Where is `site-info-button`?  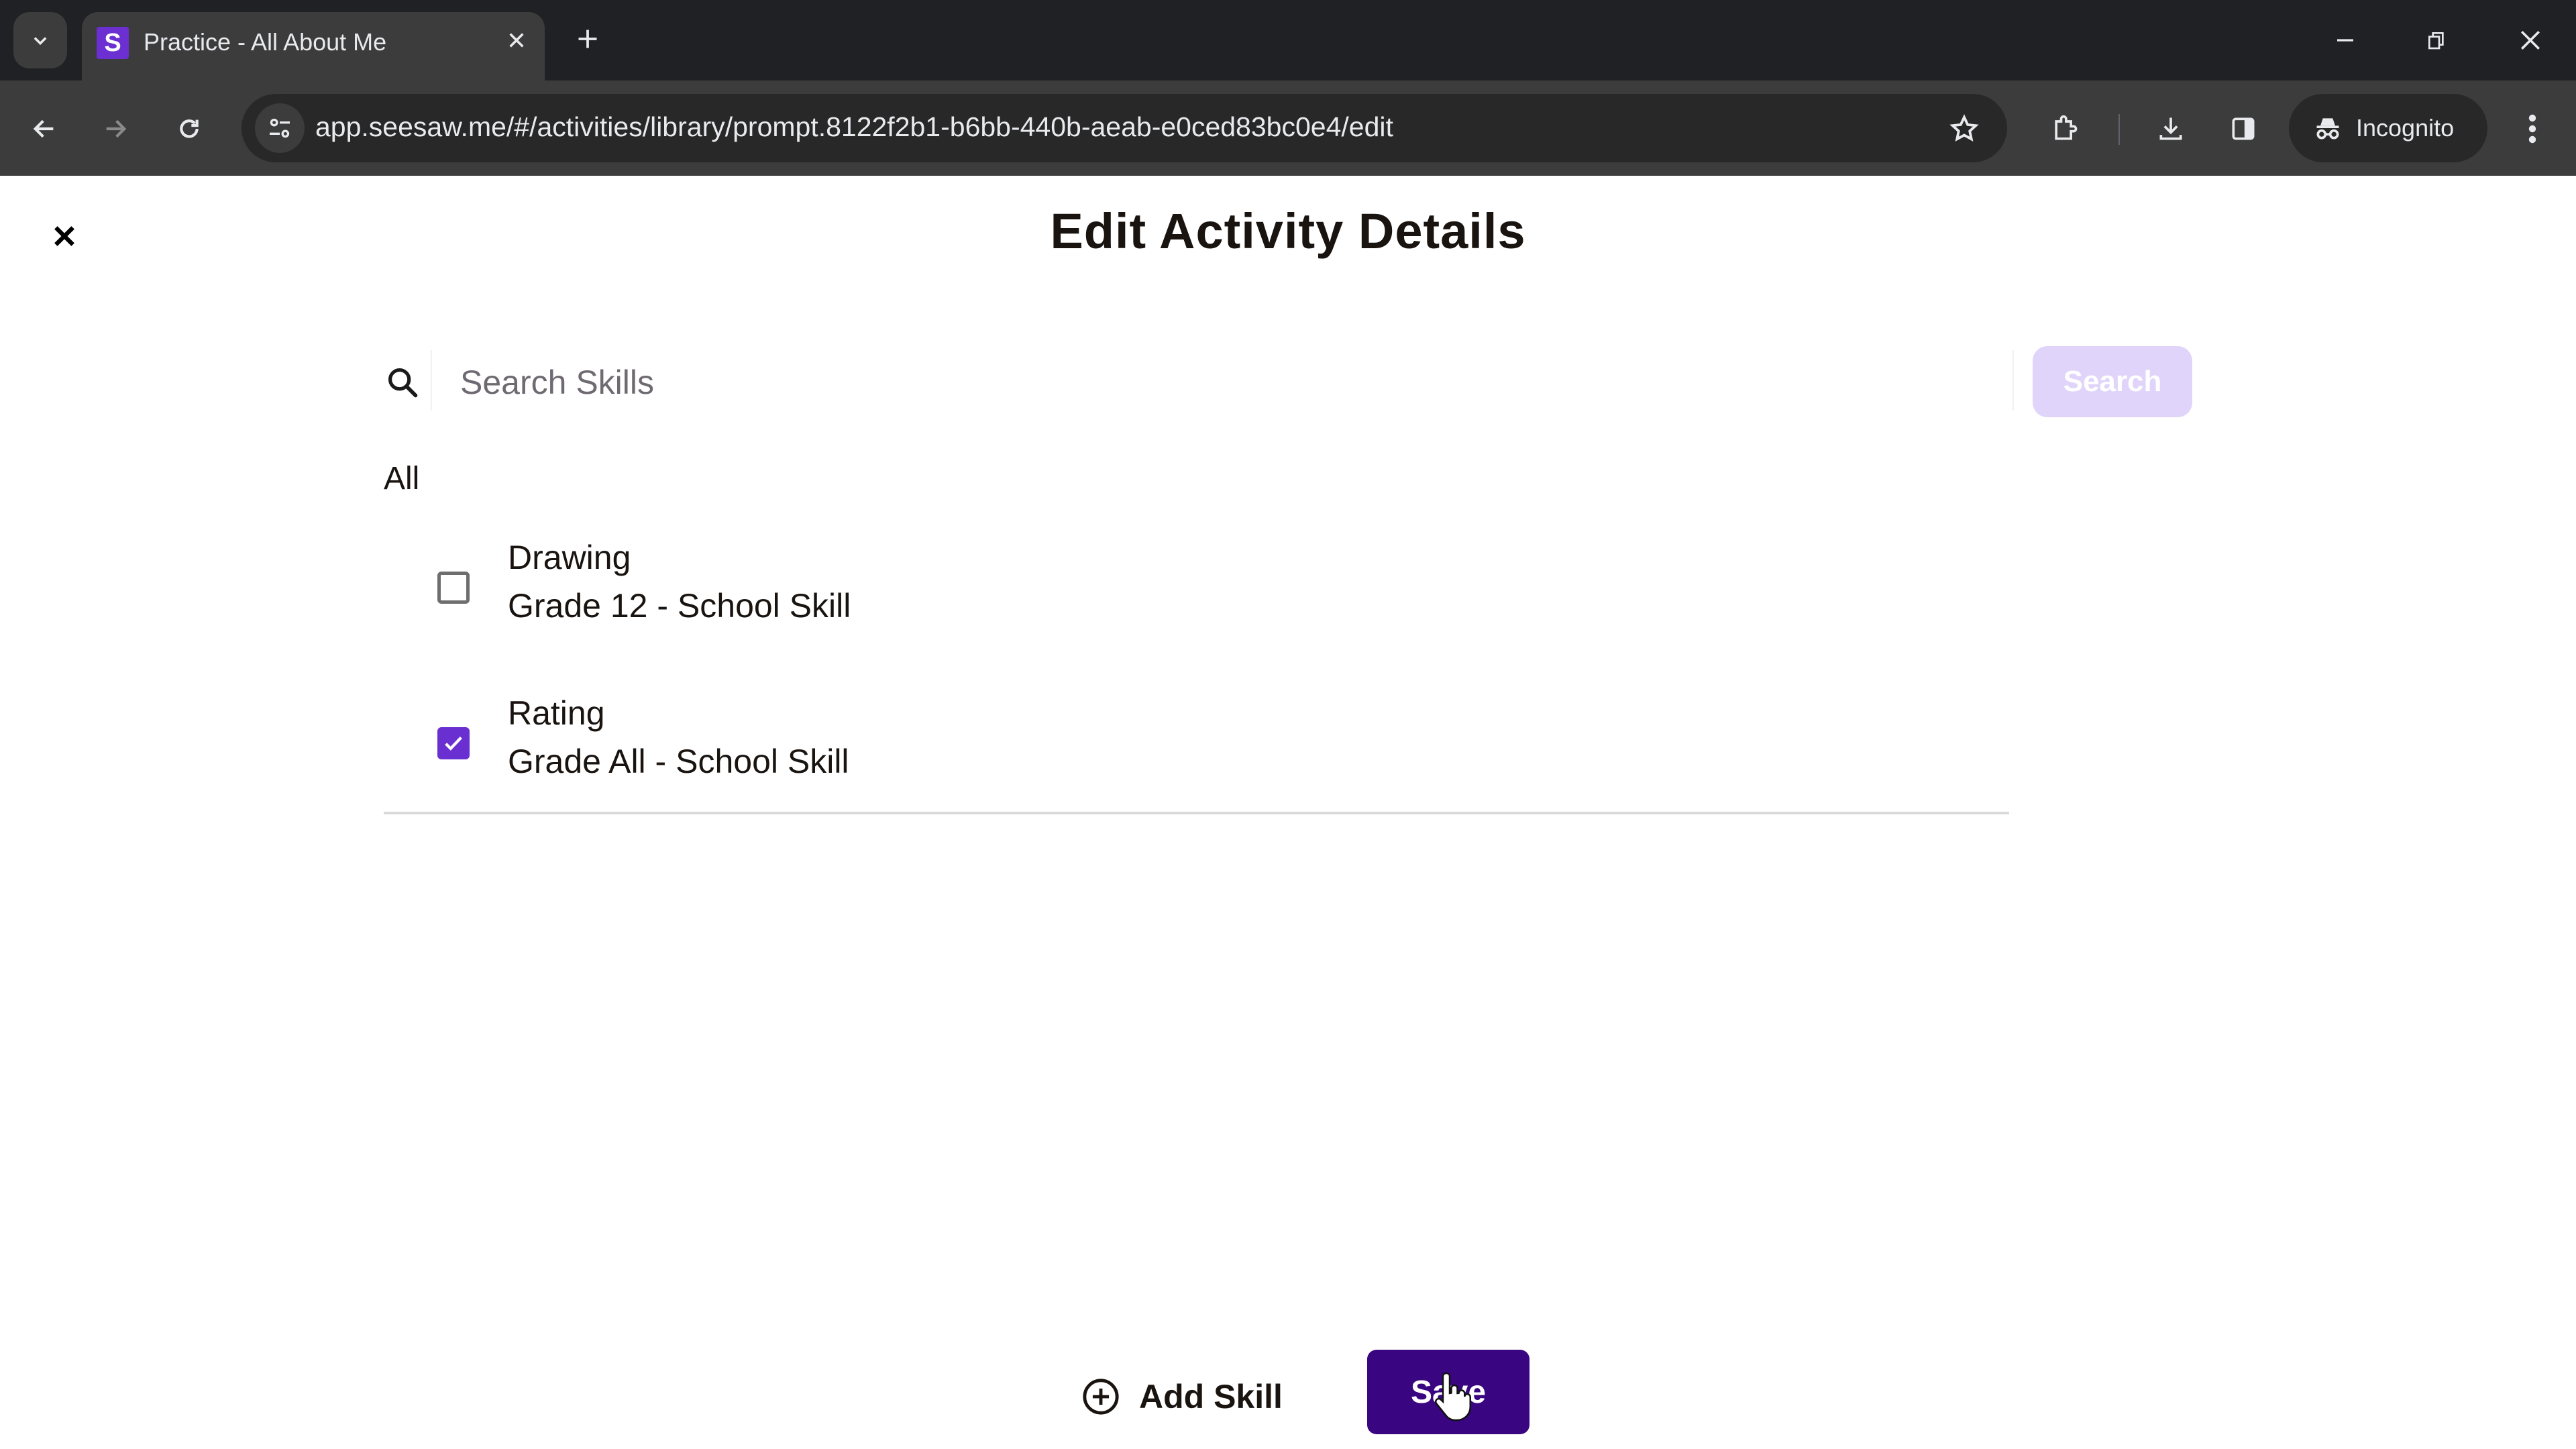
site-info-button is located at coordinates (280, 128).